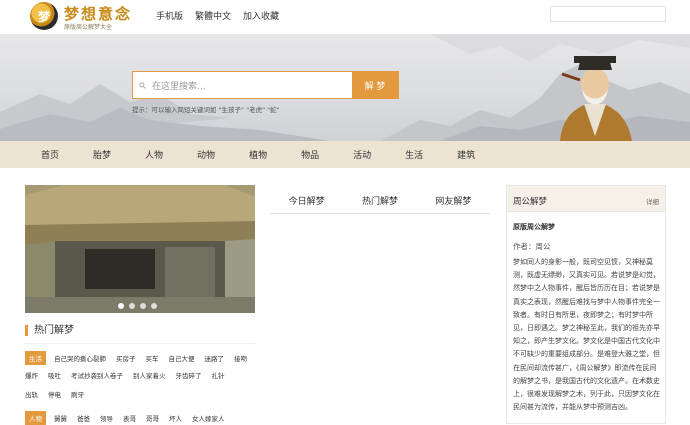  What do you see at coordinates (380, 213) in the screenshot?
I see `tabs-divider` at bounding box center [380, 213].